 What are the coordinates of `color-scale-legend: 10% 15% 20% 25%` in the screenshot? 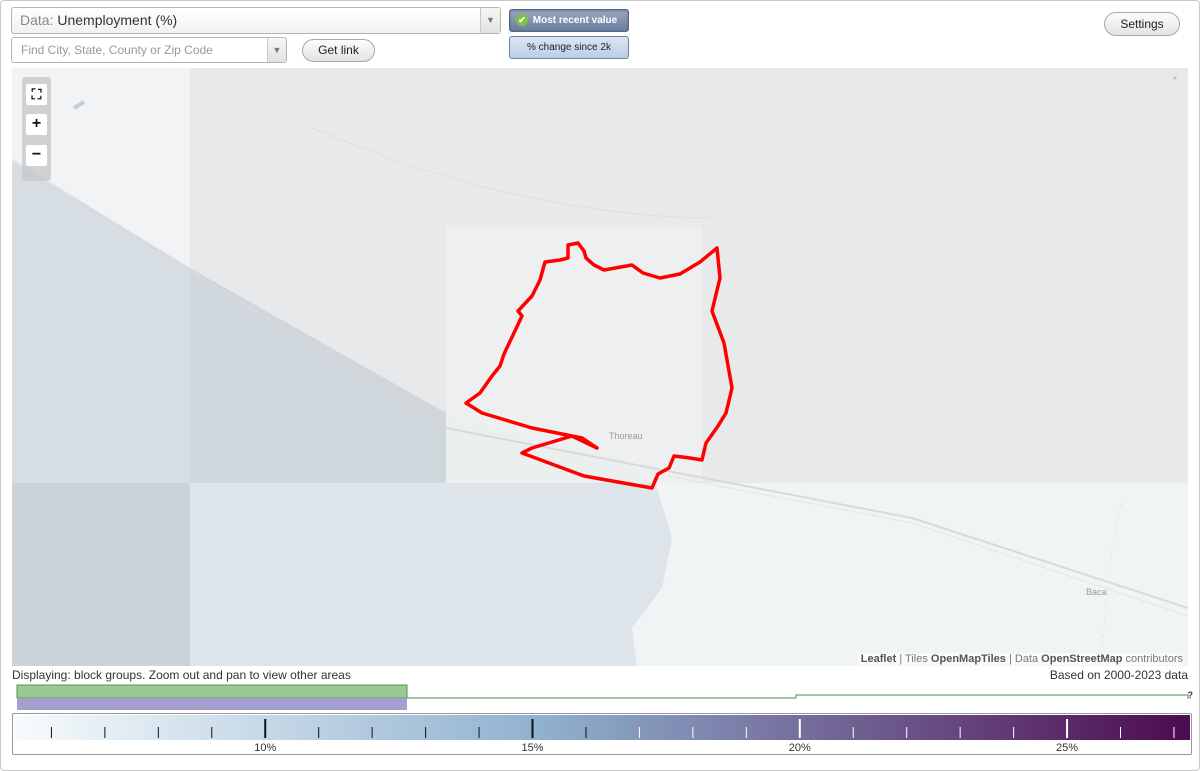 It's located at (602, 734).